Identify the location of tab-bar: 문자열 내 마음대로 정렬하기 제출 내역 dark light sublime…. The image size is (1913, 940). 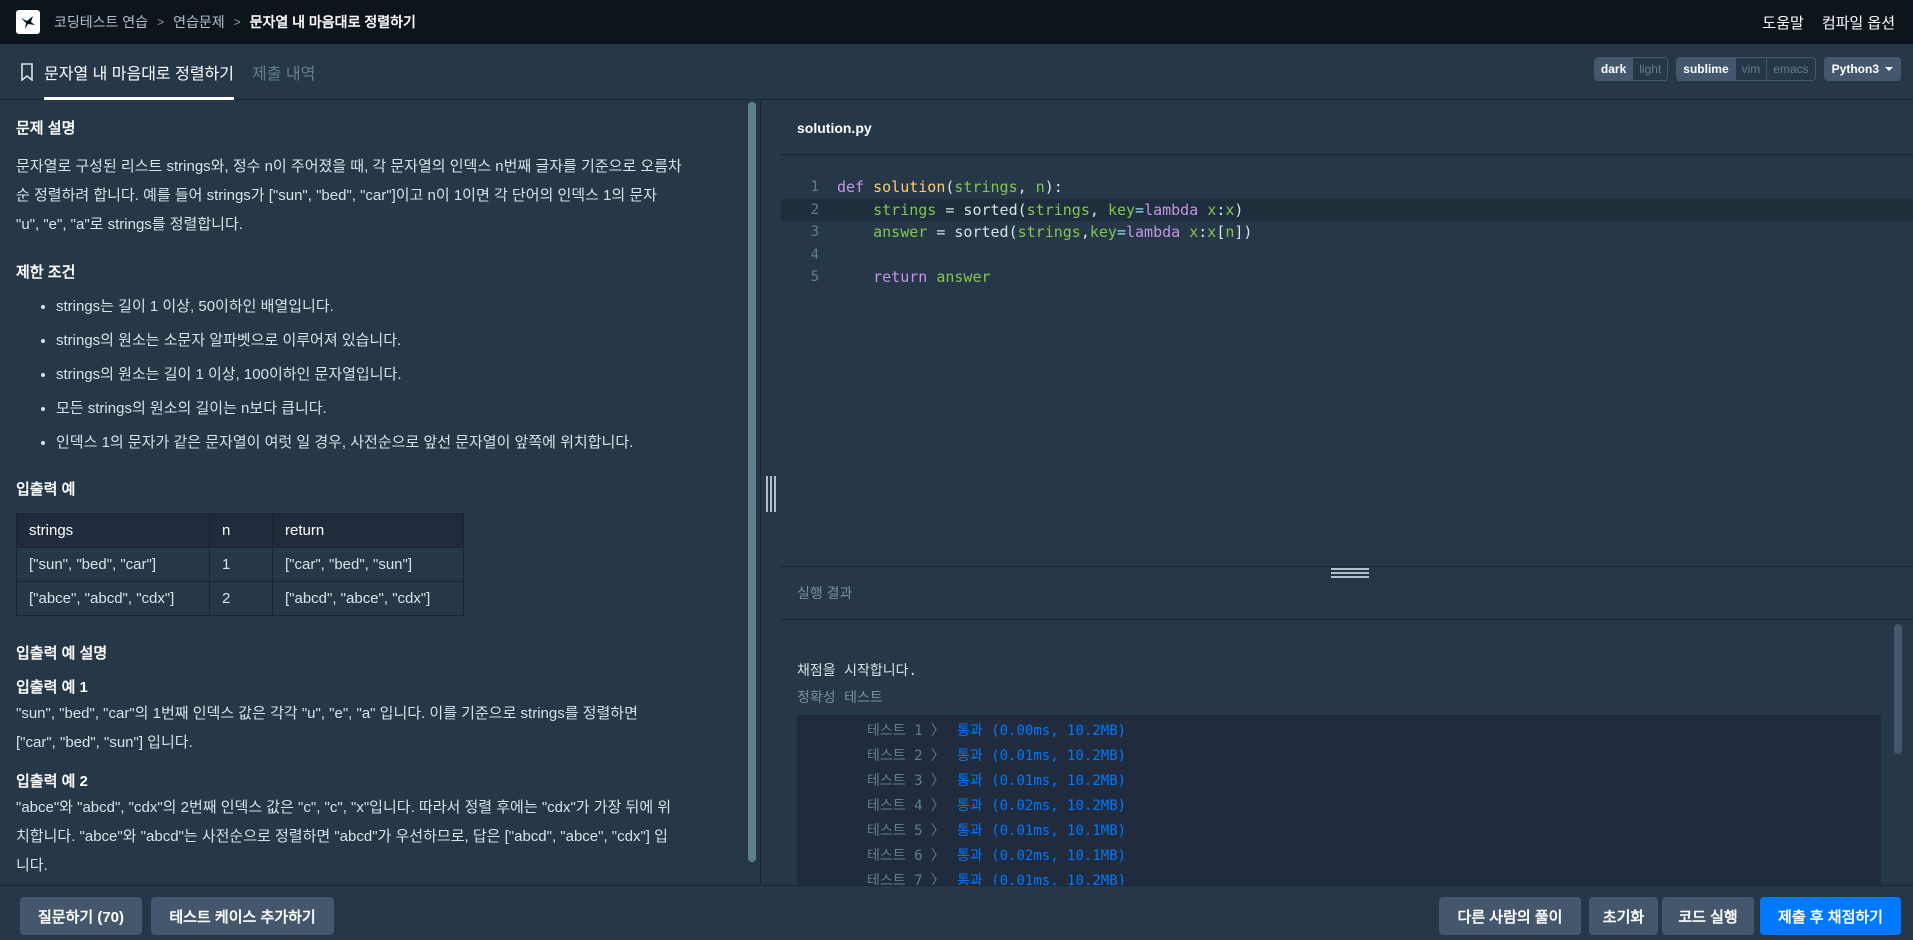
(956, 72).